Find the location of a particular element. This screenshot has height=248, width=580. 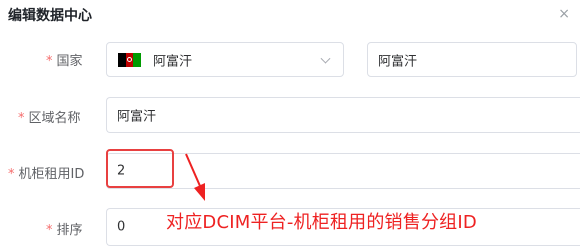

annotation-text: 对应DCIM平台-机柜租用的销售分组ID is located at coordinates (321, 222).